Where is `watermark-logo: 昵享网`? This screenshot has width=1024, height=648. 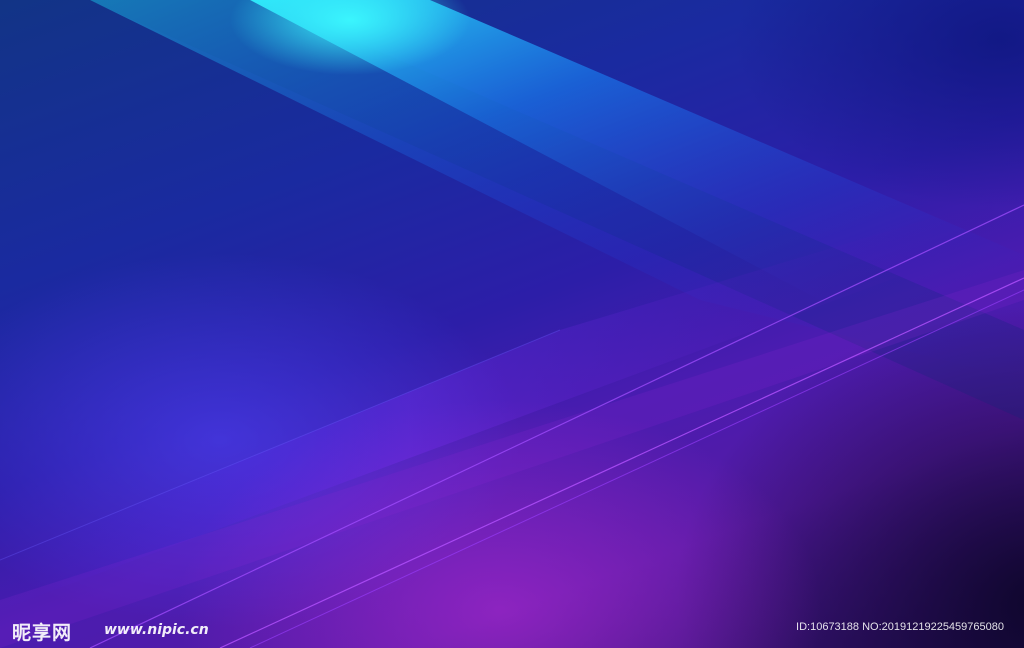
watermark-logo: 昵享网 is located at coordinates (42, 633).